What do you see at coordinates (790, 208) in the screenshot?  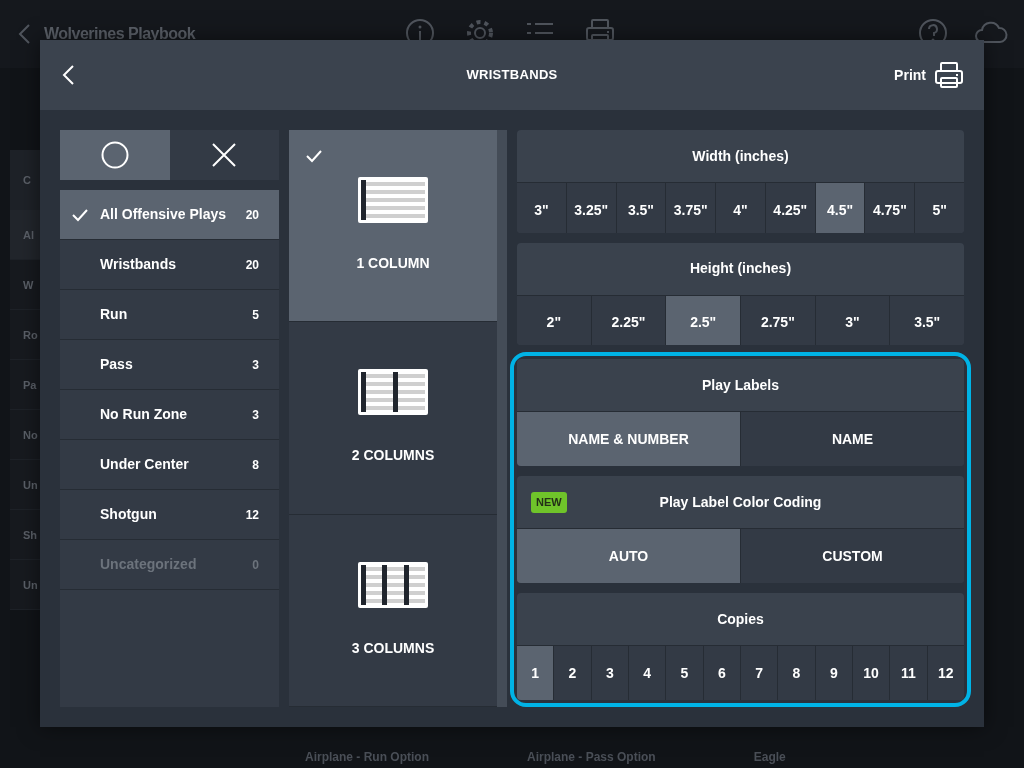 I see `option-button: 4.25"` at bounding box center [790, 208].